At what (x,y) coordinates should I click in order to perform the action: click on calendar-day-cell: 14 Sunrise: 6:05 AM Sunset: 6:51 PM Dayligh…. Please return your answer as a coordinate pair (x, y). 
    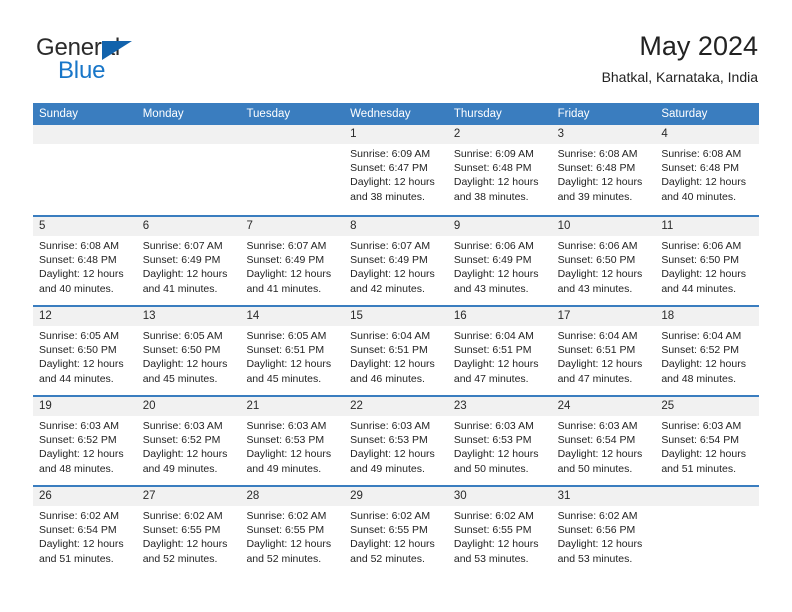
    Looking at the image, I should click on (292, 351).